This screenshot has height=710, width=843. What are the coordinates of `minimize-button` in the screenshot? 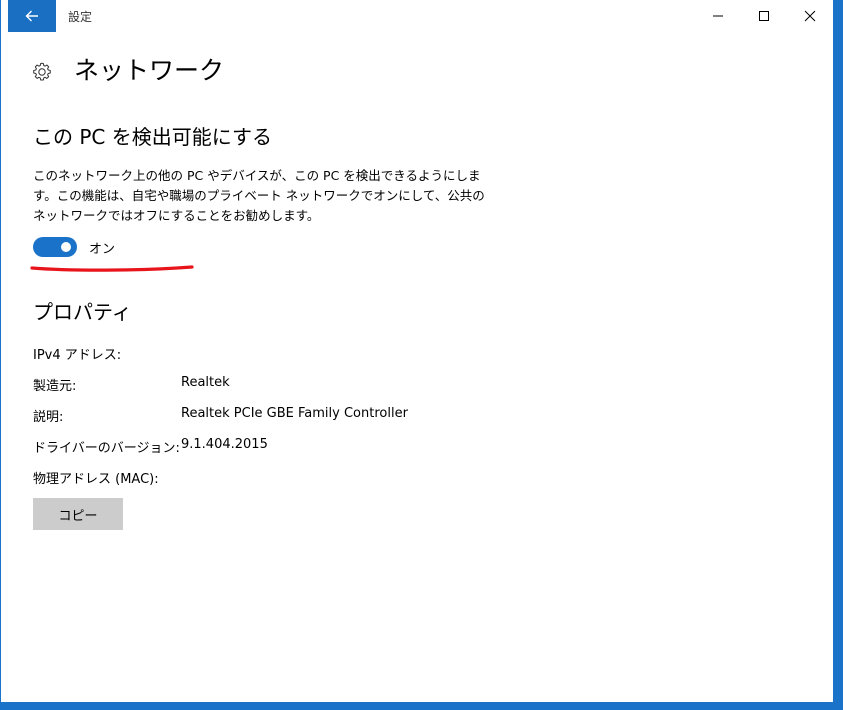 It's located at (718, 16).